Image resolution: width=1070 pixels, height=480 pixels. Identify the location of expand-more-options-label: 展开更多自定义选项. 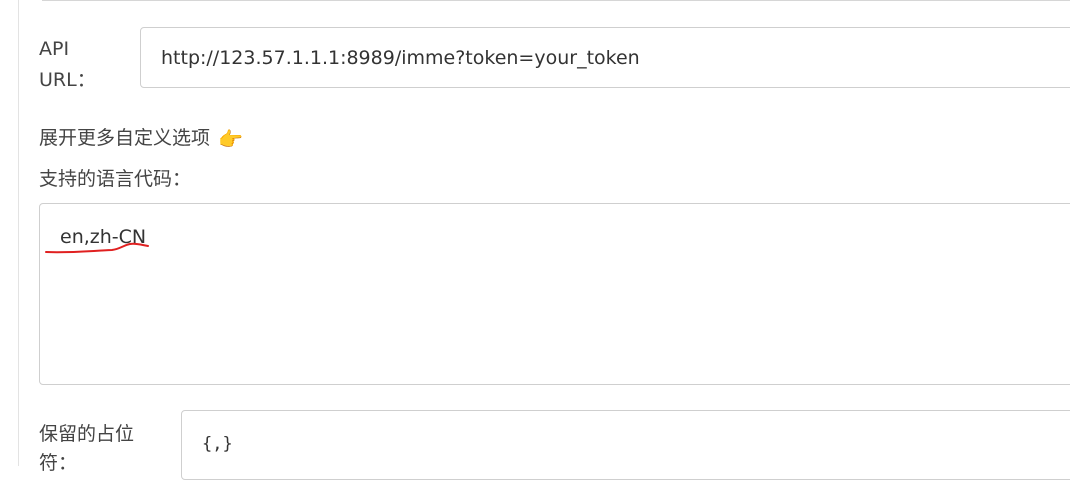
(125, 138).